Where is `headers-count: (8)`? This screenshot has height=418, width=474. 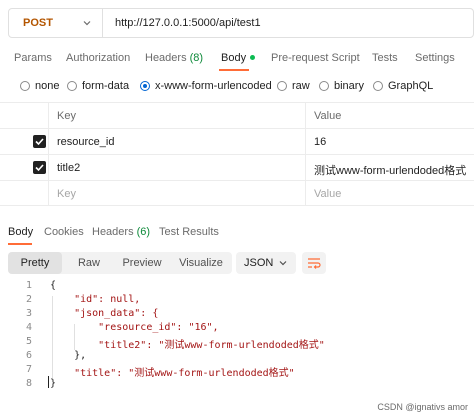
headers-count: (8) is located at coordinates (196, 58).